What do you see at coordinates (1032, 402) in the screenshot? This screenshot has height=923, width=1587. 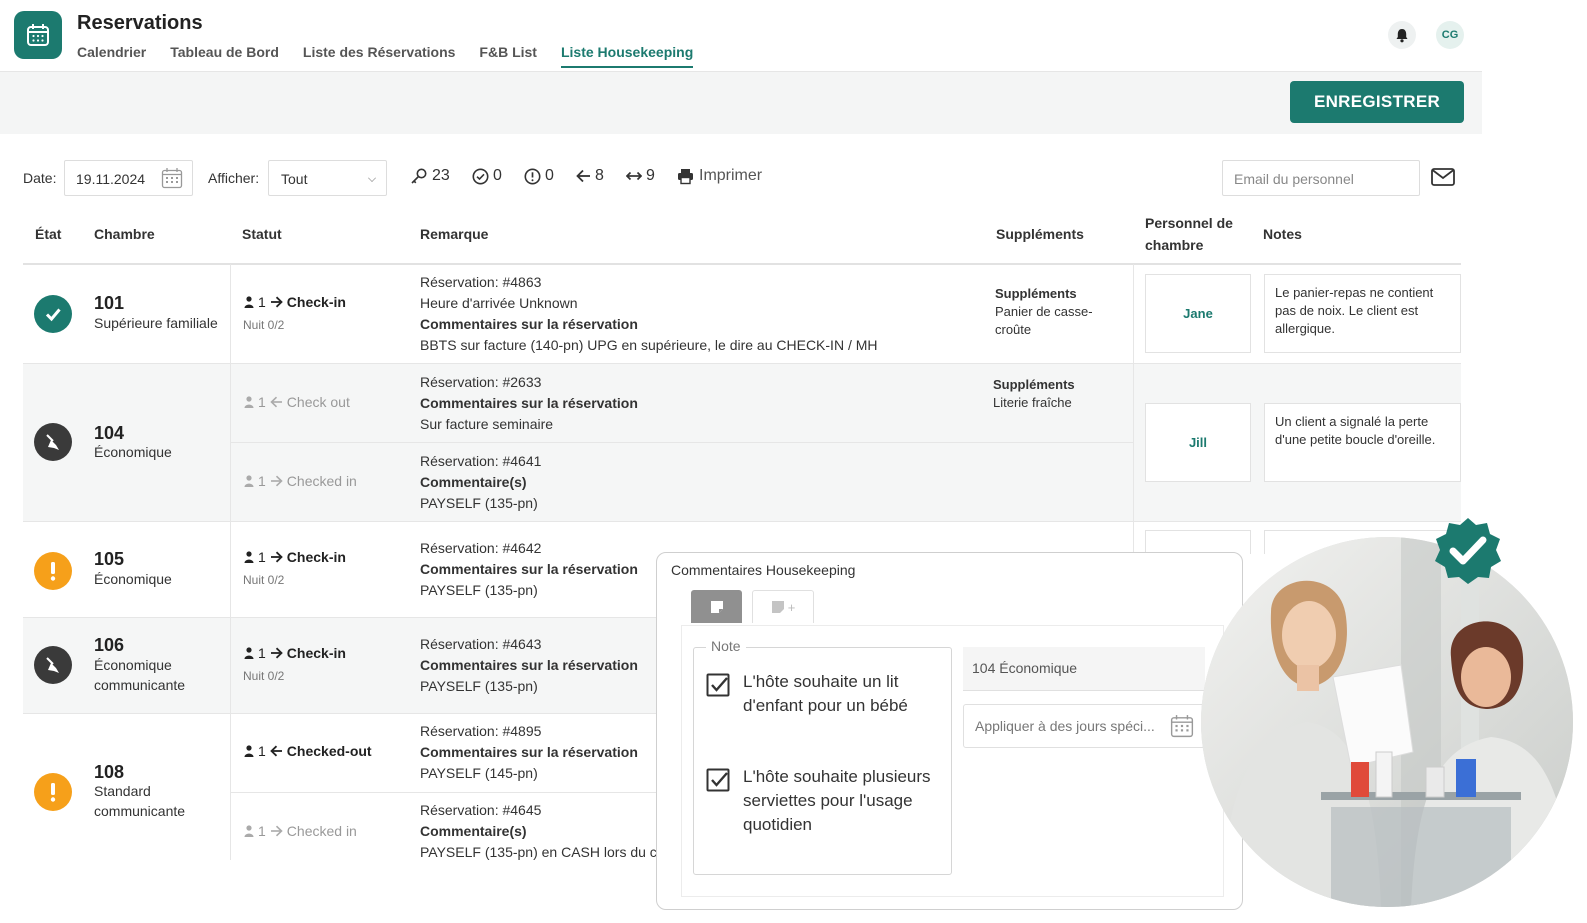 I see `supplement-item: Literie fraîche` at bounding box center [1032, 402].